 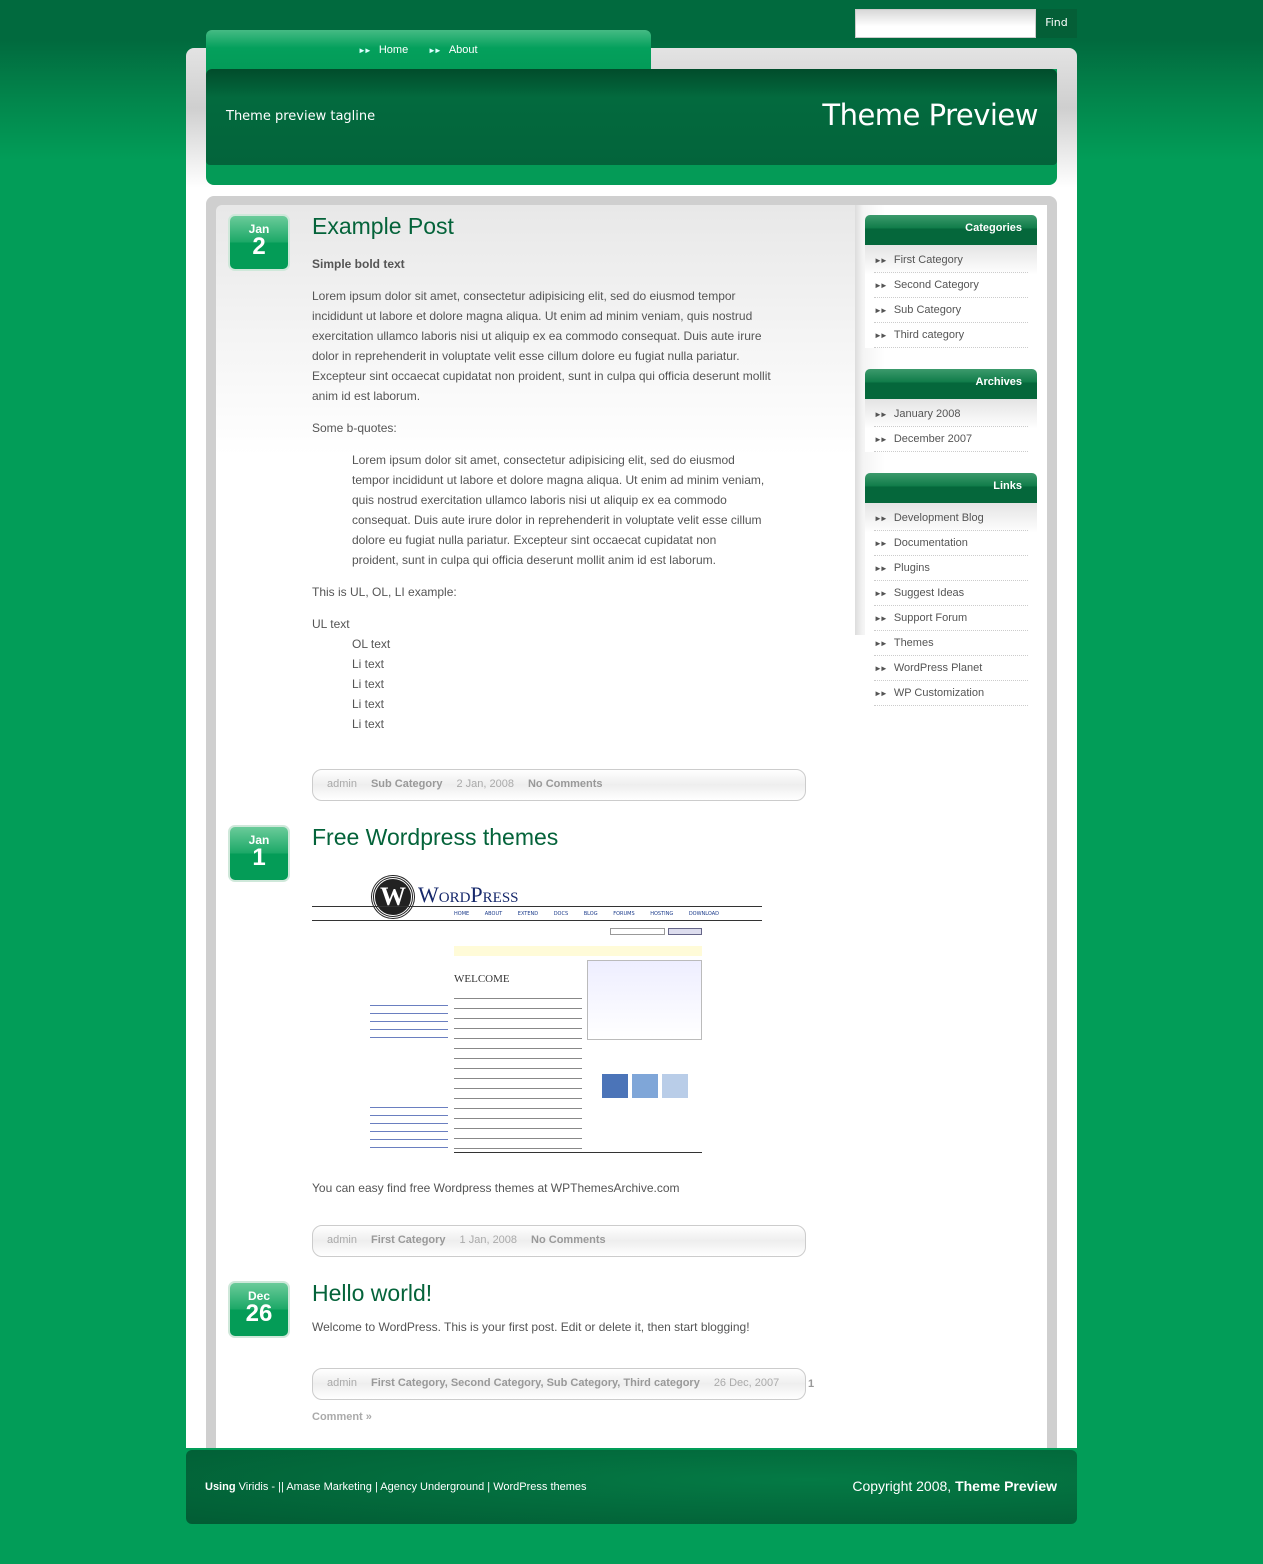 What do you see at coordinates (927, 310) in the screenshot?
I see `sidebar-link-label: Sub Category` at bounding box center [927, 310].